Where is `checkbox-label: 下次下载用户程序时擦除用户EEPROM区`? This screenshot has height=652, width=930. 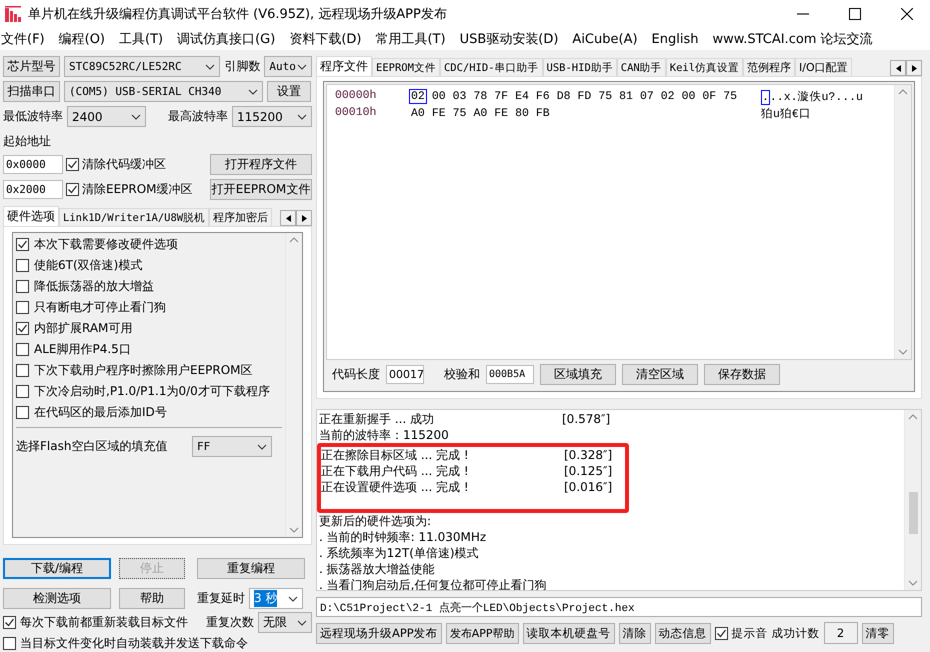
checkbox-label: 下次下载用户程序时擦除用户EEPROM区 is located at coordinates (143, 370).